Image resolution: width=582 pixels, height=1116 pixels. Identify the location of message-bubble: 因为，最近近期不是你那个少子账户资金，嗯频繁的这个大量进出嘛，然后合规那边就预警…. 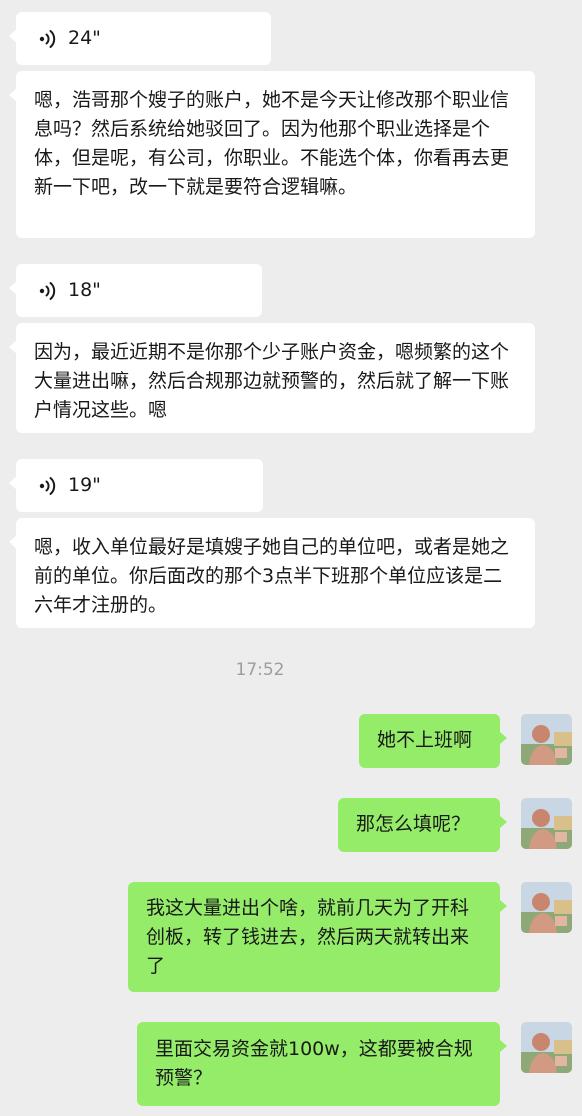
(272, 378).